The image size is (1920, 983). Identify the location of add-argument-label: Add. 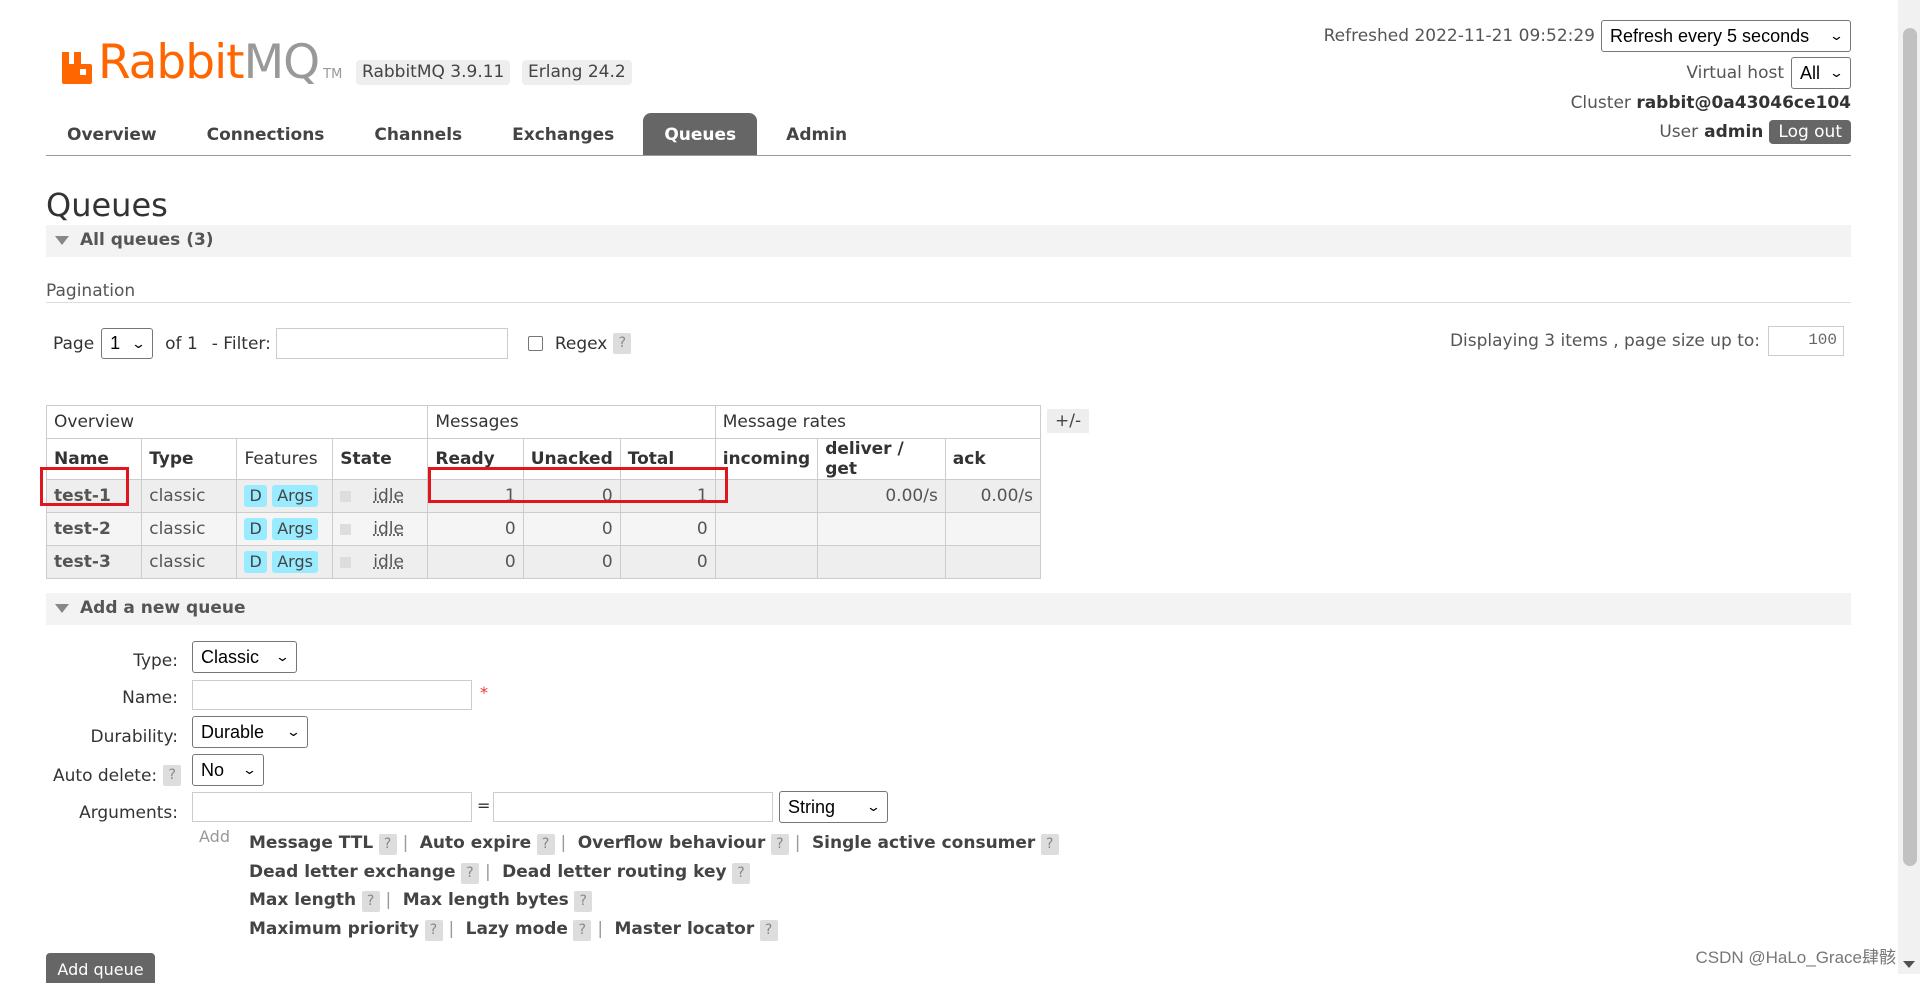
(214, 836).